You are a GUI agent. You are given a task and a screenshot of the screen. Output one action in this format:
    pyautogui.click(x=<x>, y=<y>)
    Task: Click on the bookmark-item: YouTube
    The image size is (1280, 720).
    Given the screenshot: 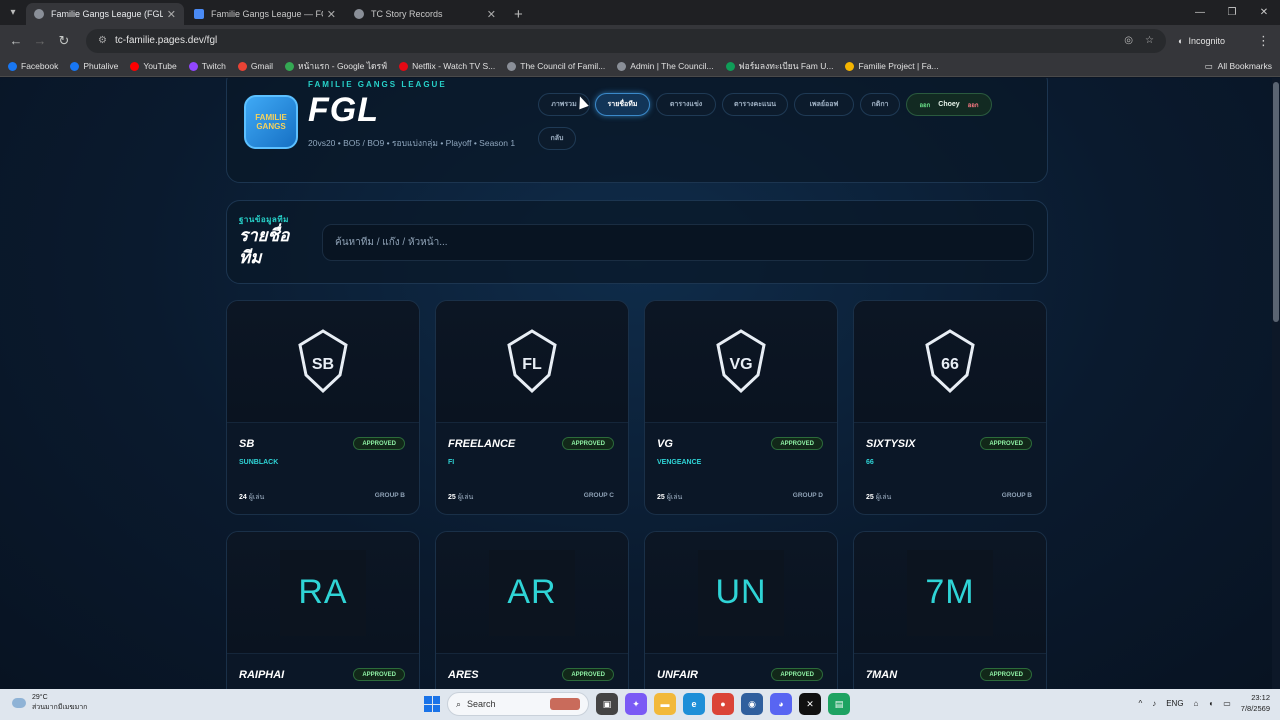 What is the action you would take?
    pyautogui.click(x=153, y=66)
    